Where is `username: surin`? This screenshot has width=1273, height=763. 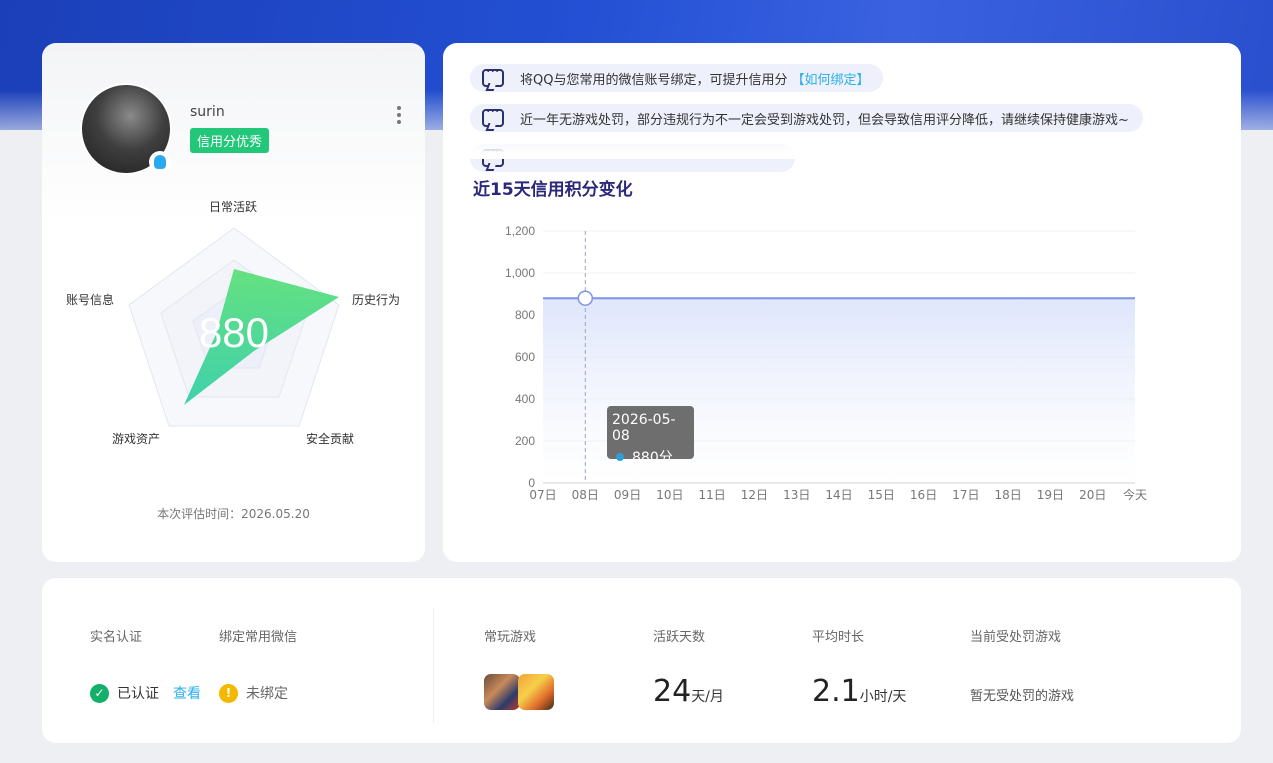
username: surin is located at coordinates (207, 112).